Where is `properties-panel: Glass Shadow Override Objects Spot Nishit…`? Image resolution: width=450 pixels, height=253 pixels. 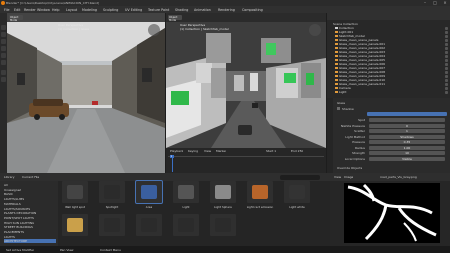 properties-panel: Glass Shadow Override Objects Spot Nishit… is located at coordinates (388, 135).